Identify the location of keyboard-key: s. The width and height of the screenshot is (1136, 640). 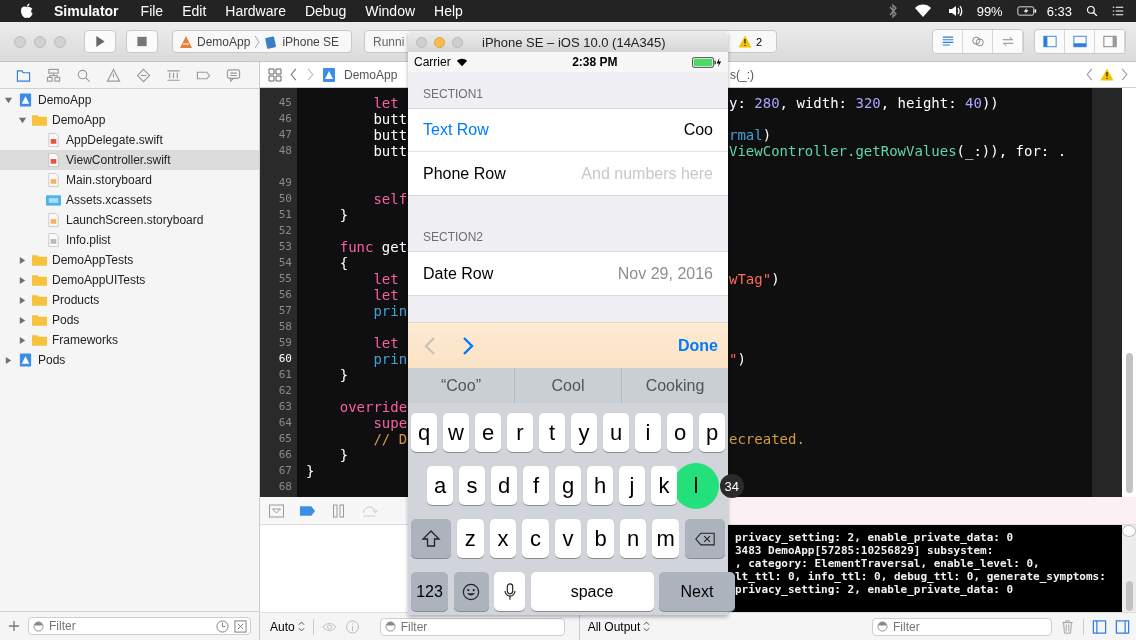
(472, 485).